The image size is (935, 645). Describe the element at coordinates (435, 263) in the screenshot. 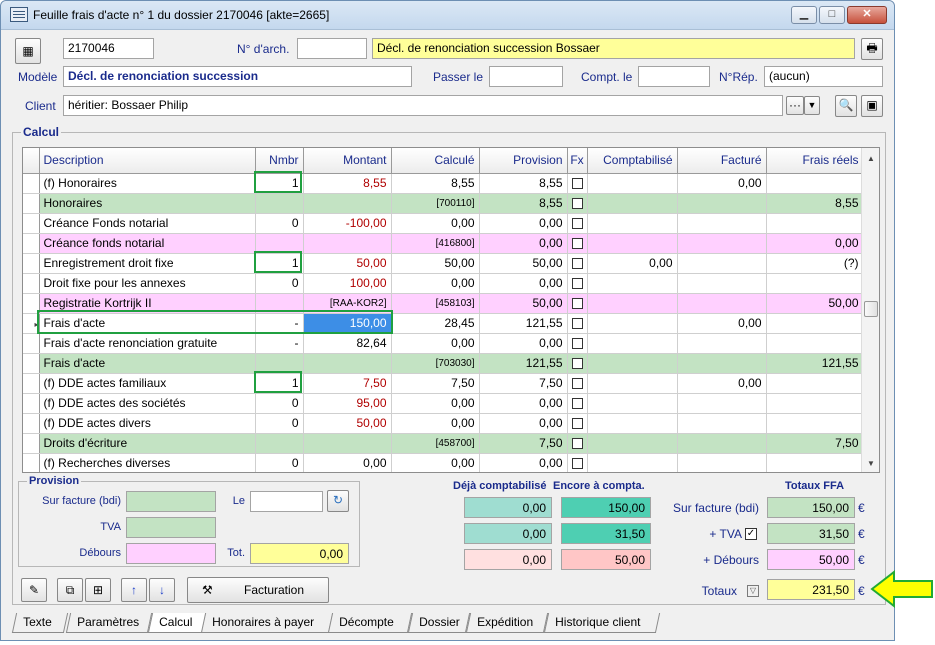

I see `cell-calcule: 50,00` at that location.